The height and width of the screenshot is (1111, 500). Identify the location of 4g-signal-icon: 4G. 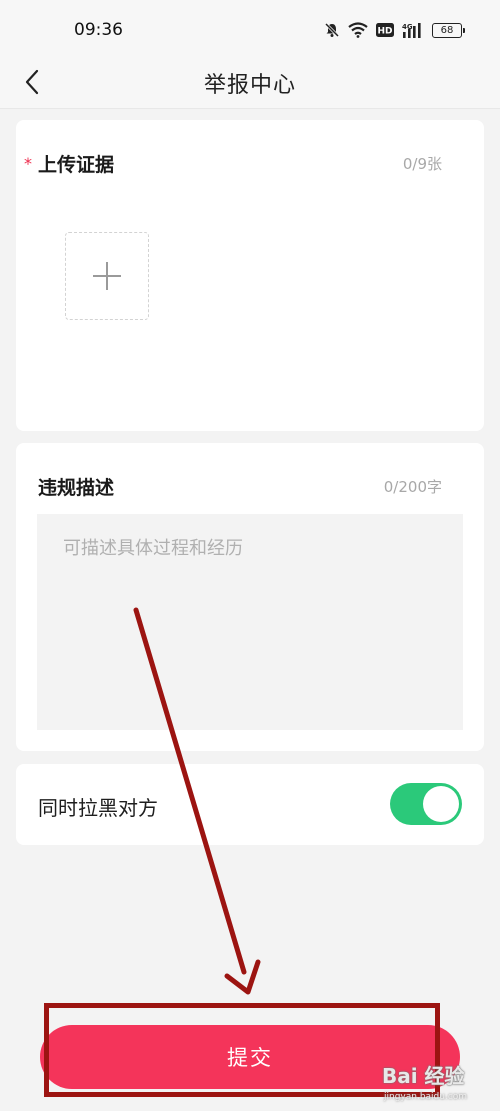
(413, 30).